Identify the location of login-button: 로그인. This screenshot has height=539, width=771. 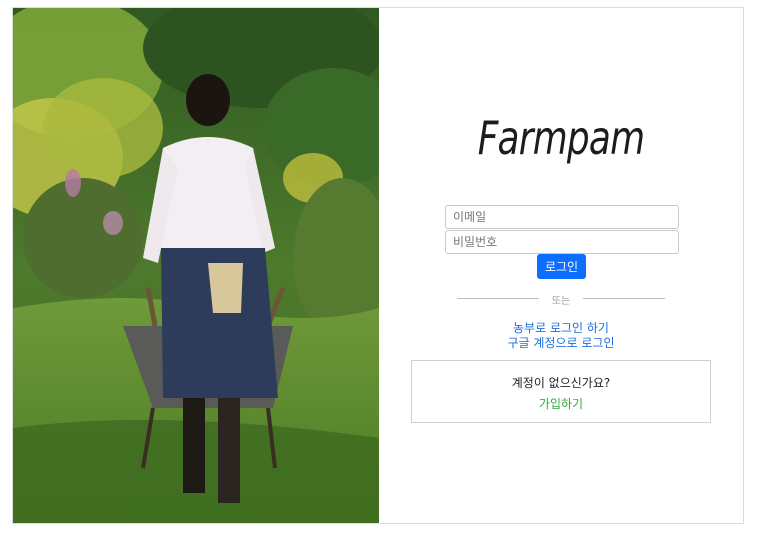
(561, 266).